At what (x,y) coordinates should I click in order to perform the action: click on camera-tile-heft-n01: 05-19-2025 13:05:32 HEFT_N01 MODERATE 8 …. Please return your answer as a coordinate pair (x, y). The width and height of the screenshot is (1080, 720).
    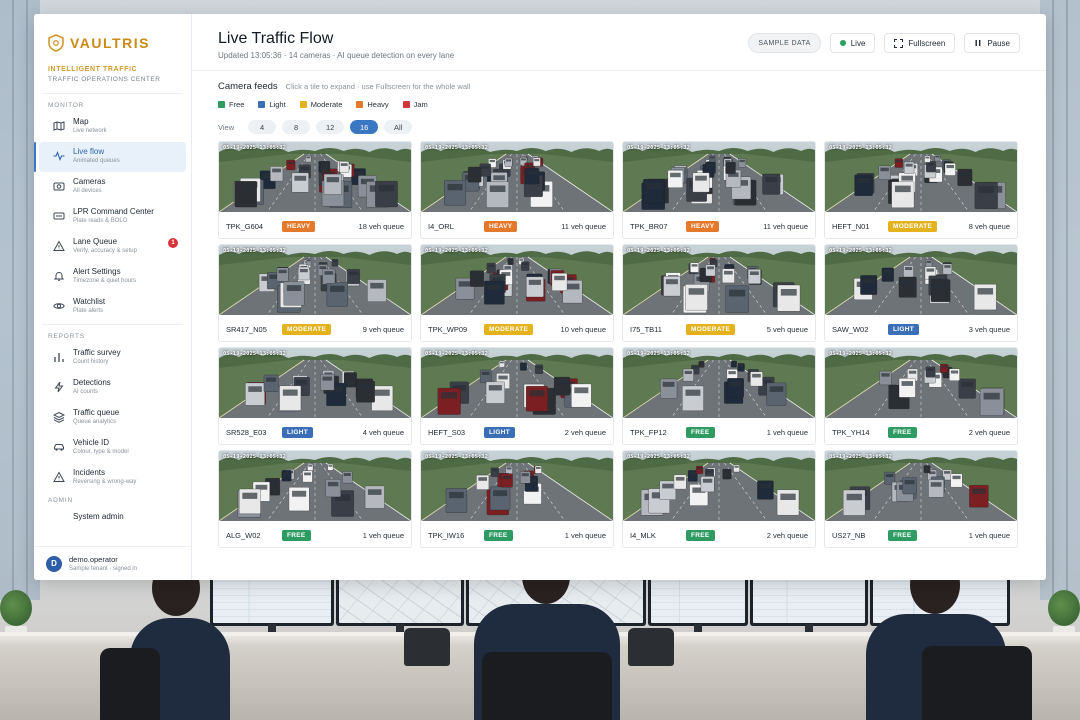
    Looking at the image, I should click on (921, 190).